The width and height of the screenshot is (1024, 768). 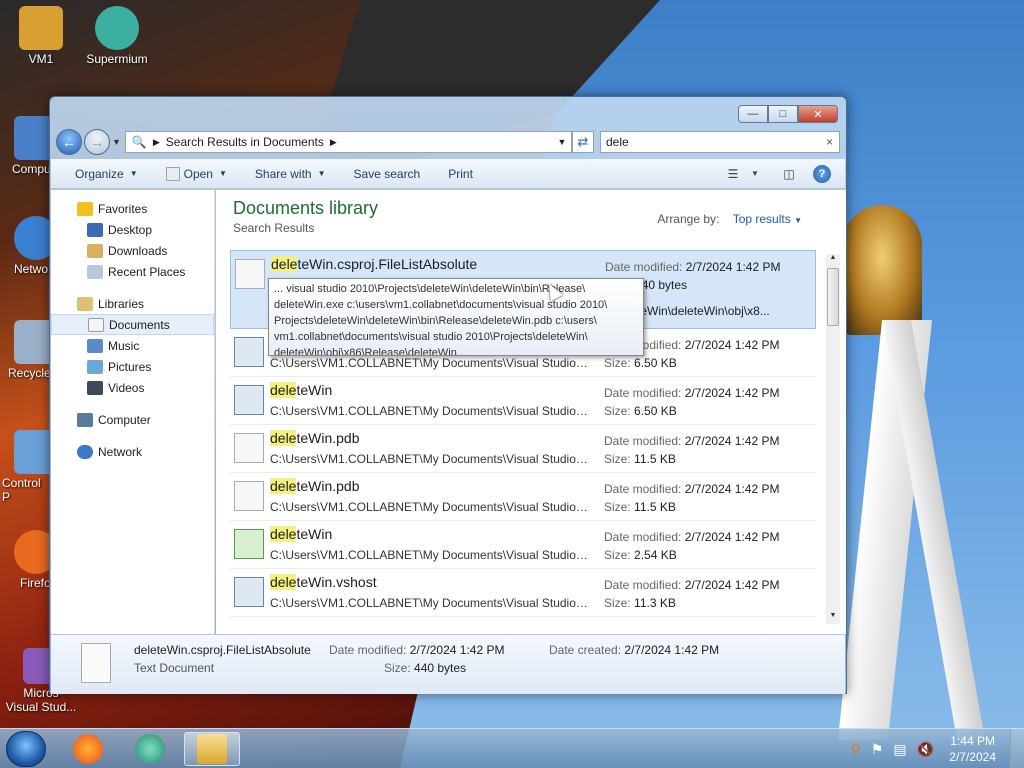 What do you see at coordinates (856, 749) in the screenshot?
I see `search-icon: ⚲` at bounding box center [856, 749].